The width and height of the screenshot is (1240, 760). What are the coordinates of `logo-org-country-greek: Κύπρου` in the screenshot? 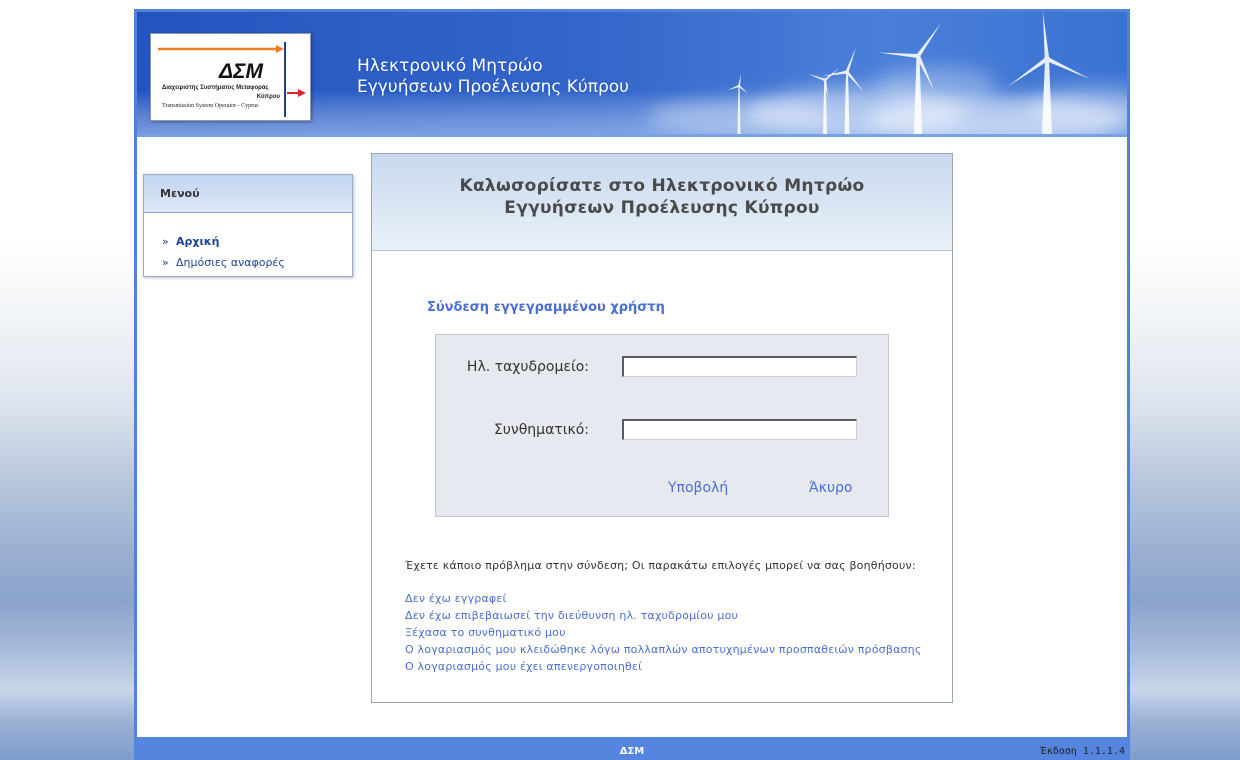 It's located at (268, 97).